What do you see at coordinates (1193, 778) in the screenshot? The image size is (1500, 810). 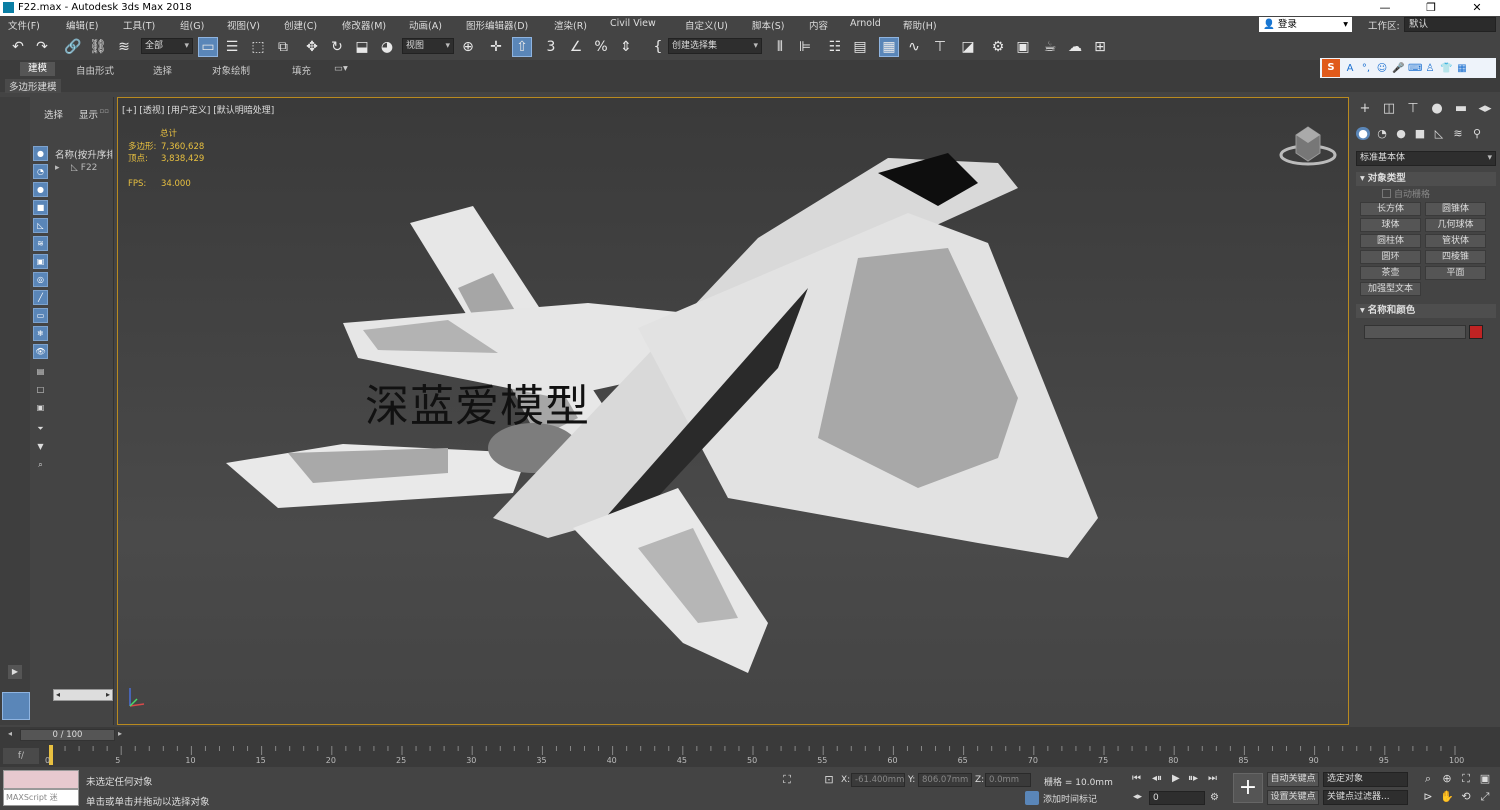 I see `next-key-icon: ⏸▸` at bounding box center [1193, 778].